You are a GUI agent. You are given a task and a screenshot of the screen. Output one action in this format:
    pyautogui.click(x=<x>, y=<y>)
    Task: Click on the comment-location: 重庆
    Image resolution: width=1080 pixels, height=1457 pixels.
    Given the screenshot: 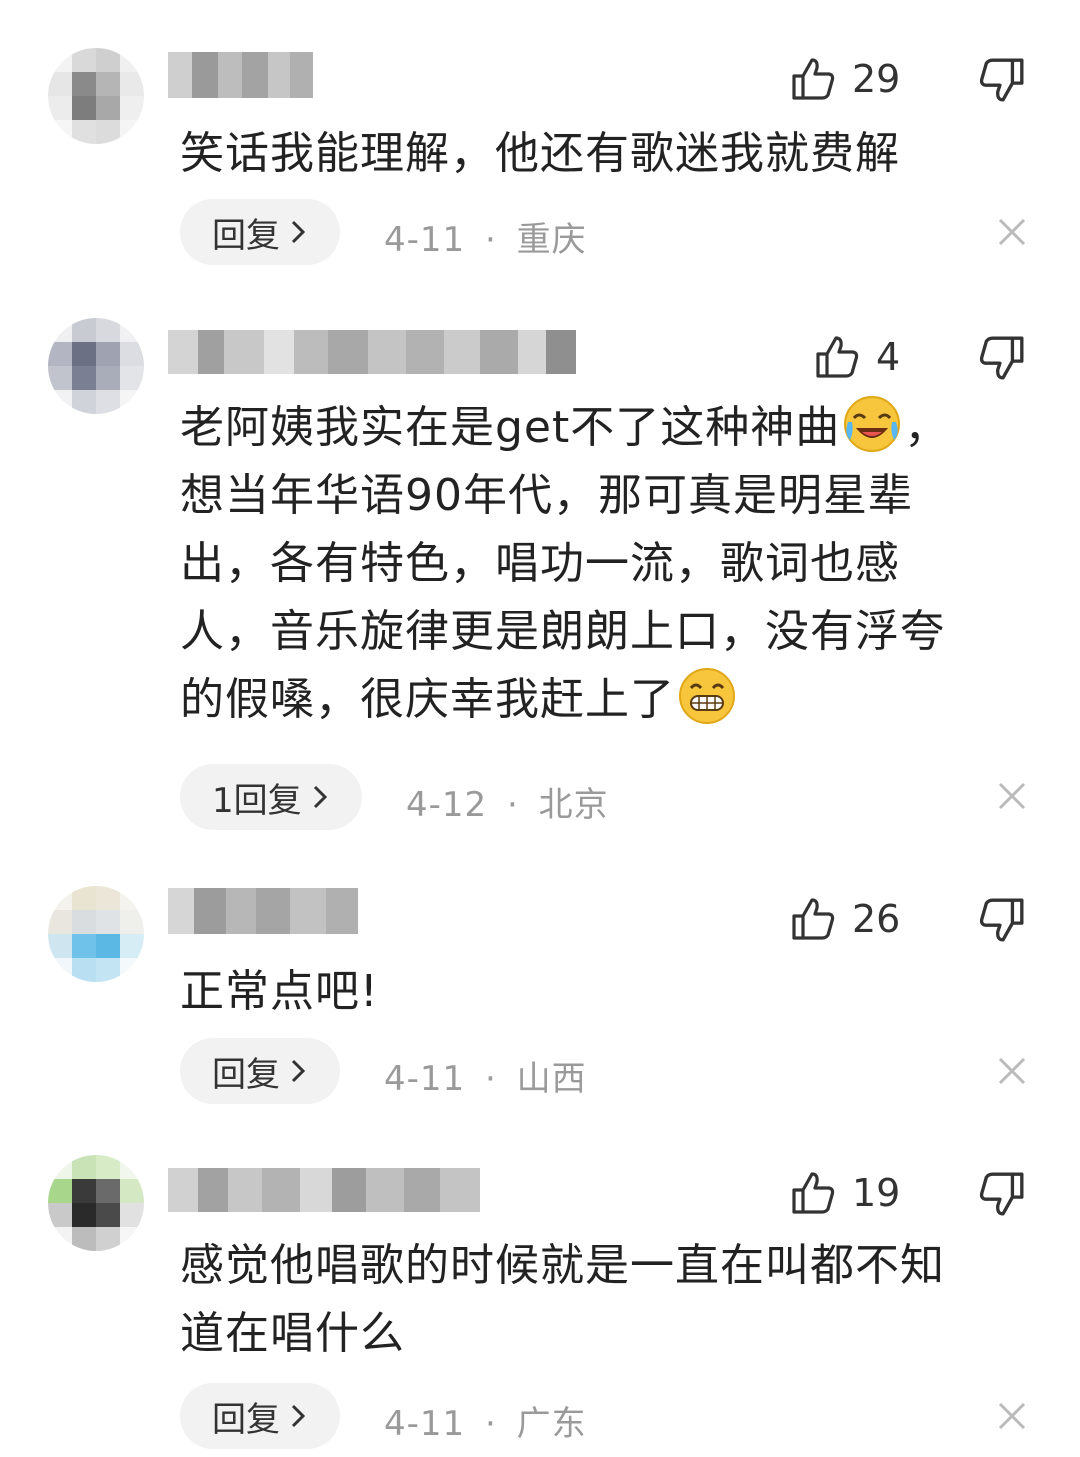 What is the action you would take?
    pyautogui.click(x=551, y=240)
    